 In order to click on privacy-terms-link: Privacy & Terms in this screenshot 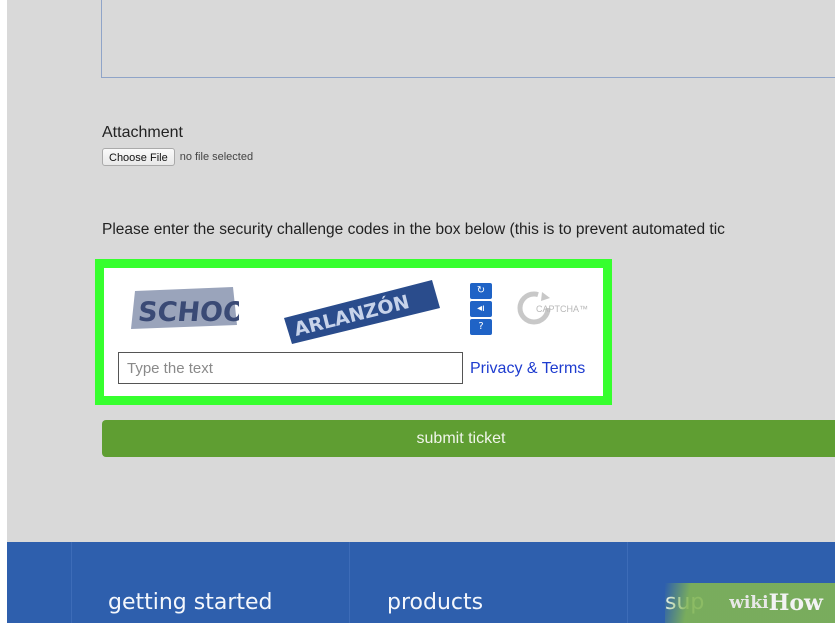, I will do `click(527, 369)`.